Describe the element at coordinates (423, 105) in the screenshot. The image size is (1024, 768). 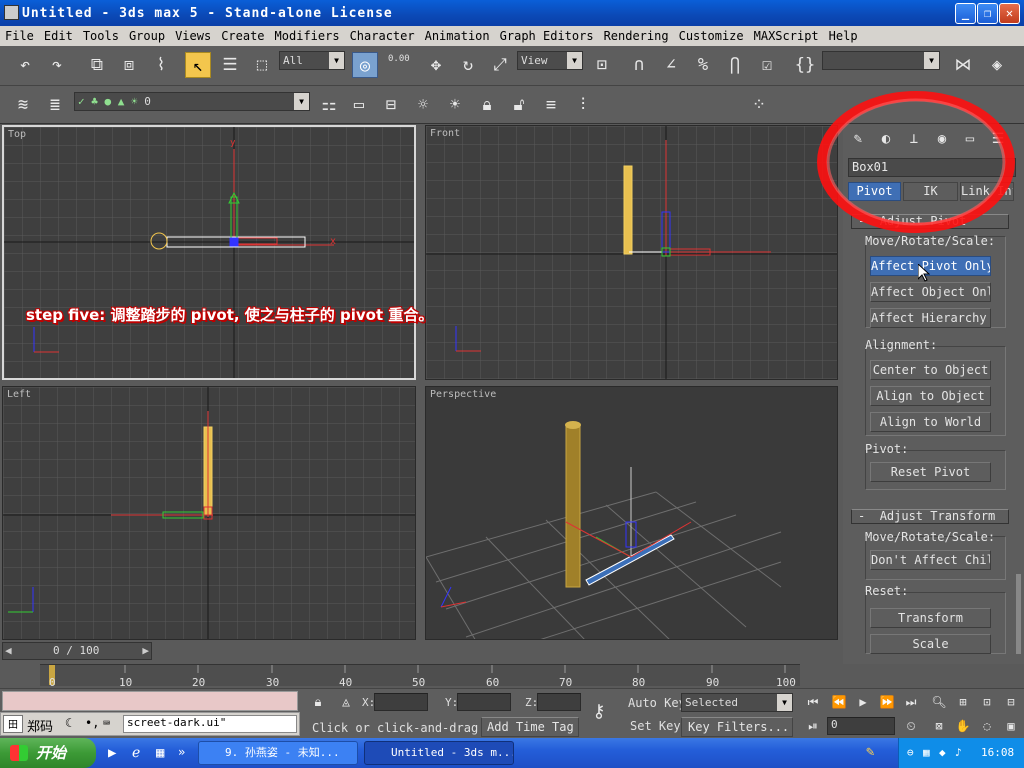
I see `light-bulb-icon: ☼` at that location.